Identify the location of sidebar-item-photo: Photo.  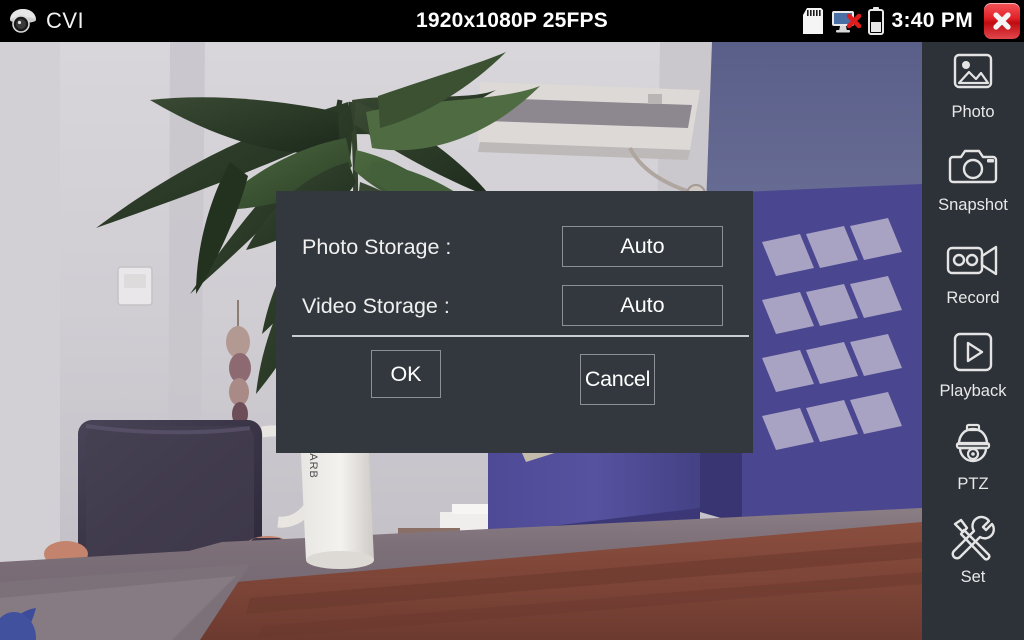
(973, 90).